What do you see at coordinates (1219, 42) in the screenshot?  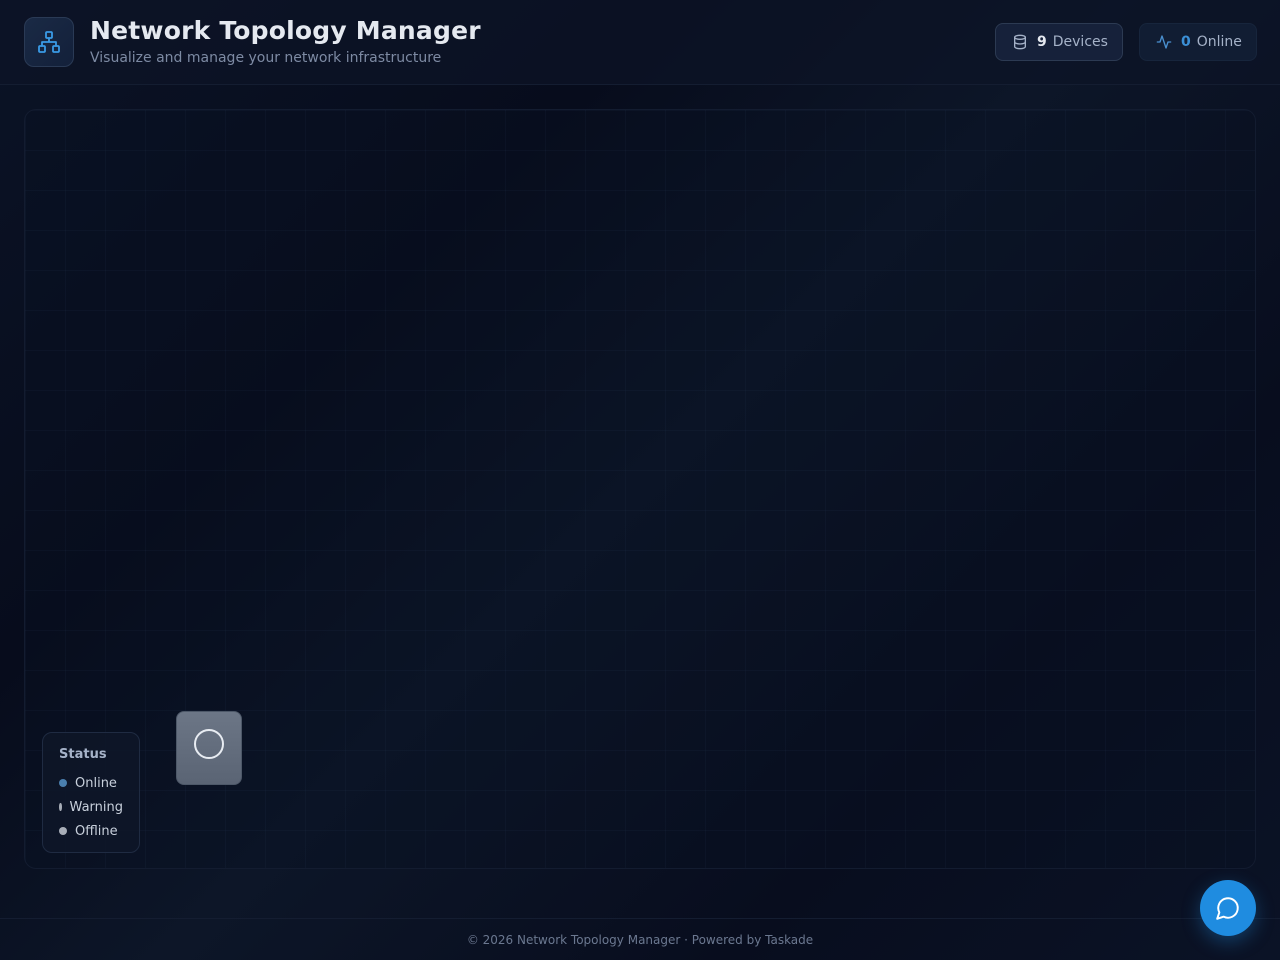 I see `online-label: Online` at bounding box center [1219, 42].